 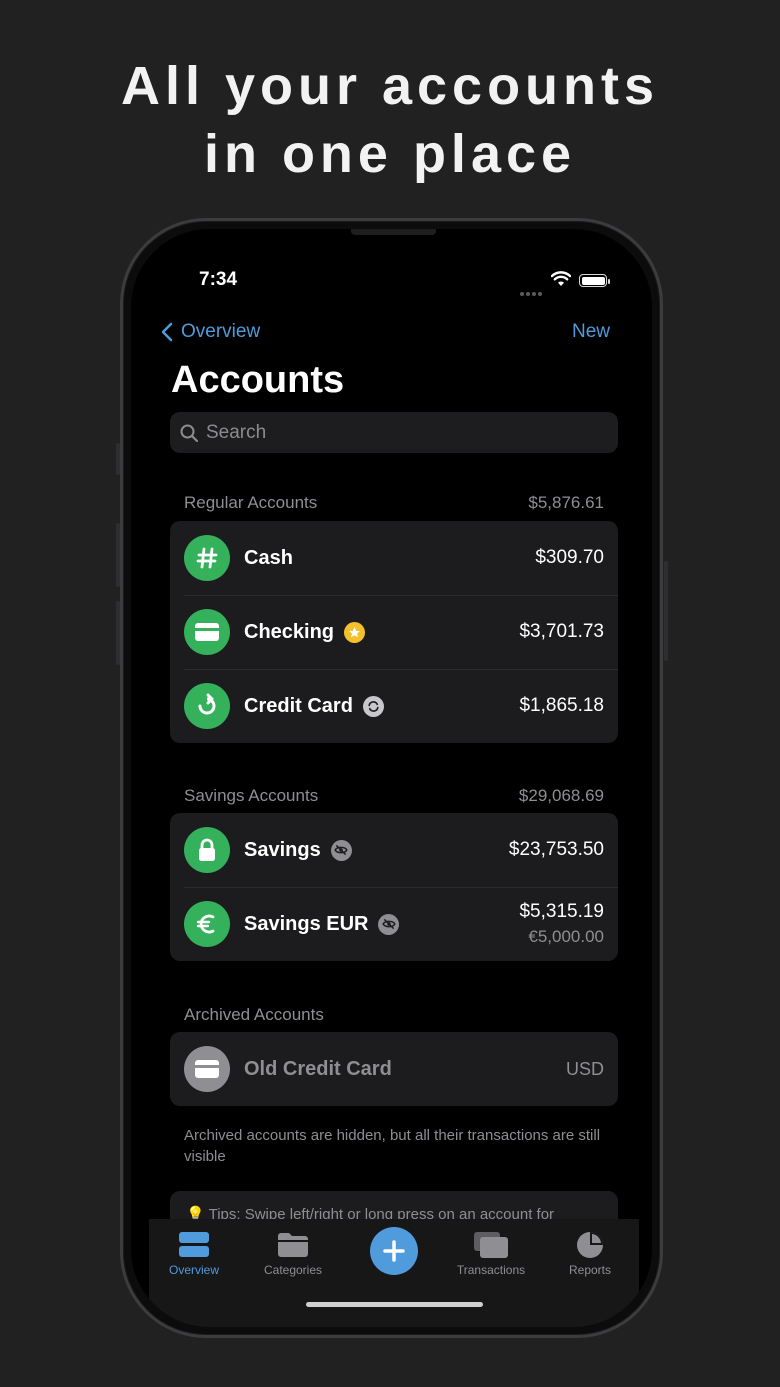 What do you see at coordinates (590, 1245) in the screenshot?
I see `pie-chart-icon` at bounding box center [590, 1245].